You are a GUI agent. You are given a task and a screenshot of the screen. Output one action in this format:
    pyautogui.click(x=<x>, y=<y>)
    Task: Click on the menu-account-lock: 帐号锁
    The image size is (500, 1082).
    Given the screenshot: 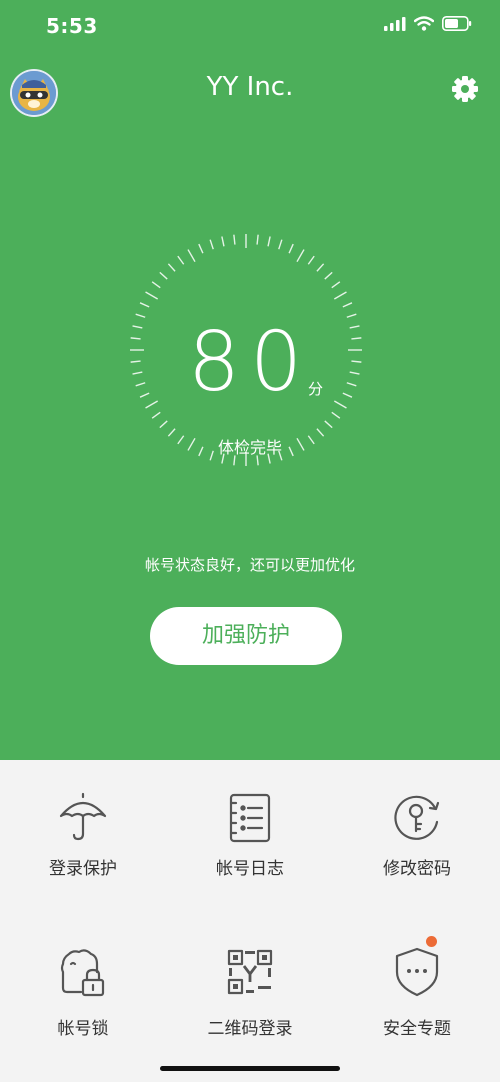 What is the action you would take?
    pyautogui.click(x=83, y=1002)
    